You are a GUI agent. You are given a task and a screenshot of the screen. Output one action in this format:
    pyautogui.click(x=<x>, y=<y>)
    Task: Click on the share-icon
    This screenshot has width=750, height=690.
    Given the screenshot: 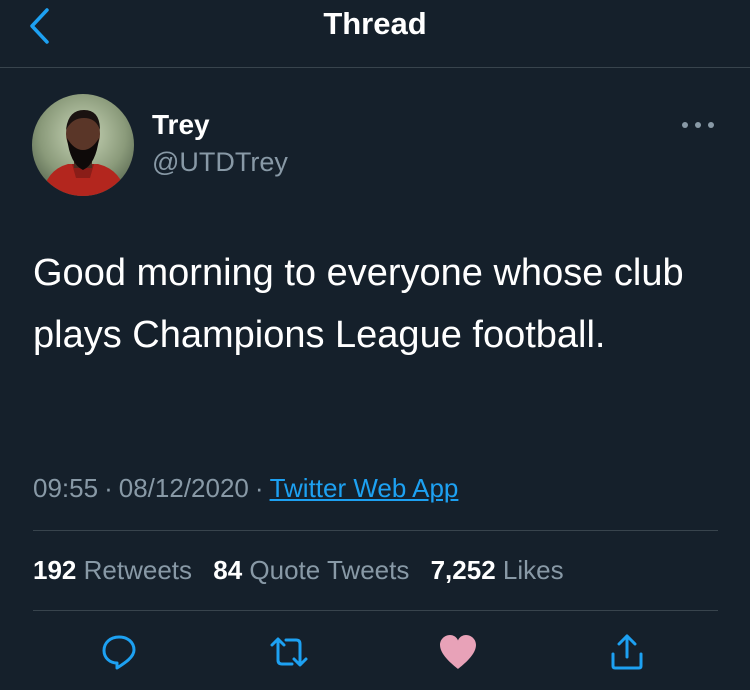 What is the action you would take?
    pyautogui.click(x=627, y=652)
    